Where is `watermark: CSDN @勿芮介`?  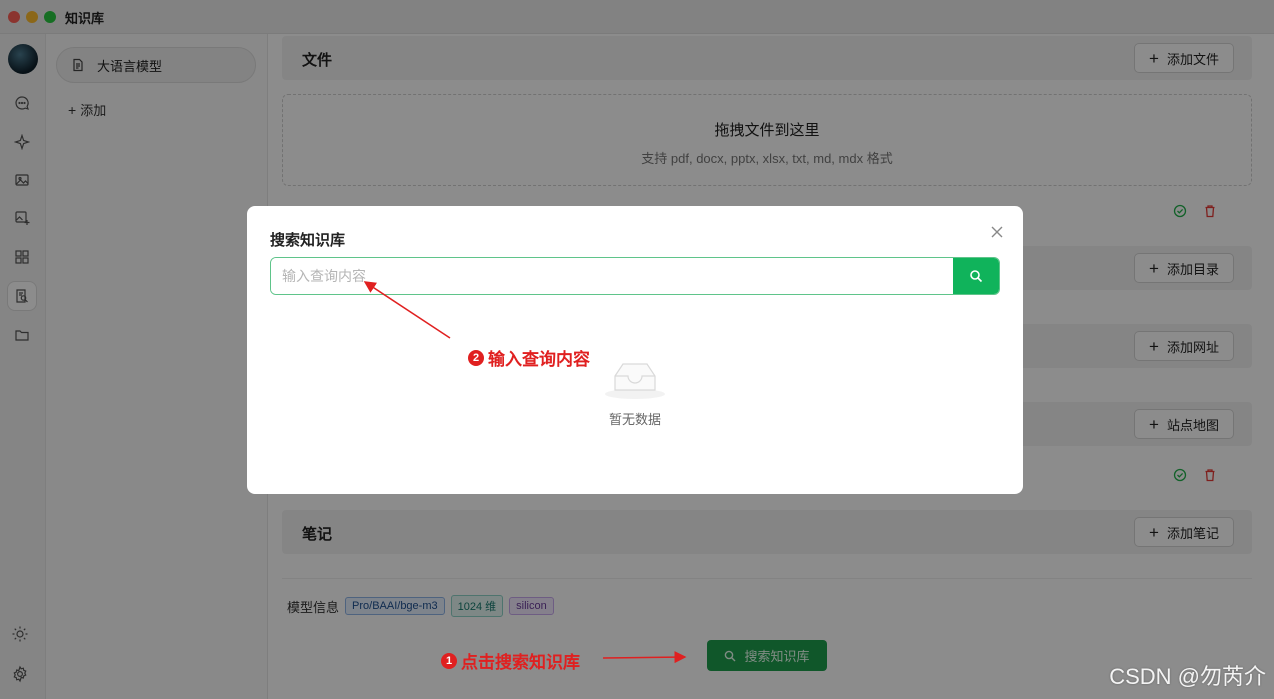
watermark: CSDN @勿芮介 is located at coordinates (1187, 676).